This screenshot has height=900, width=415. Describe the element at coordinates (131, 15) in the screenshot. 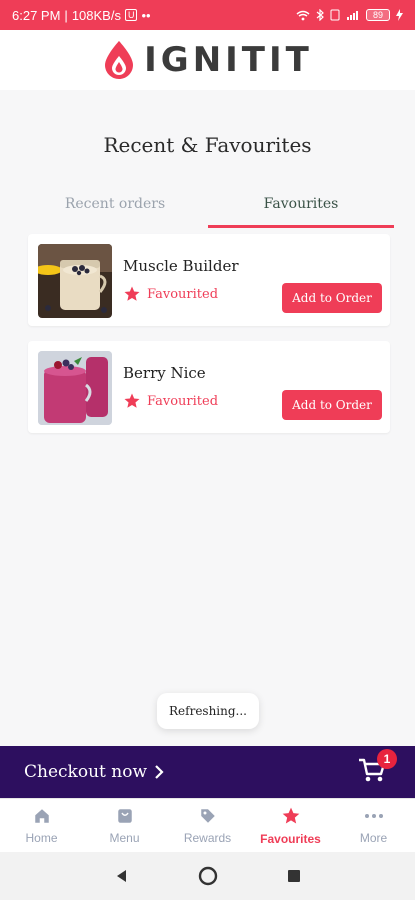

I see `status-mini-badge: U` at that location.